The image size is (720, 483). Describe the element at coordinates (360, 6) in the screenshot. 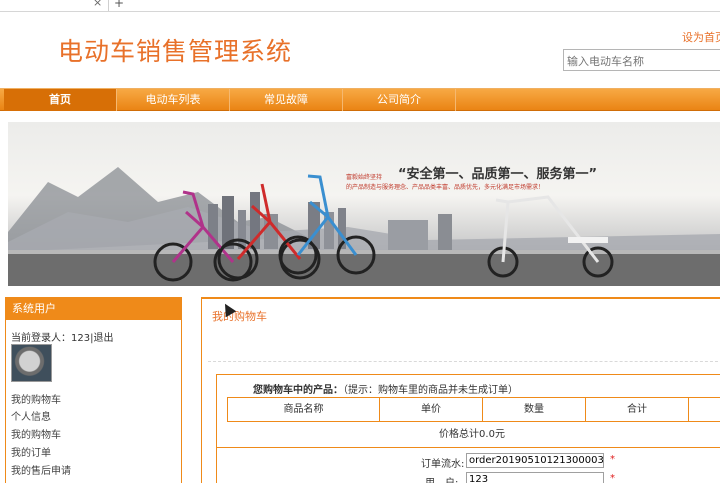

I see `browser-tab-strip: × +` at that location.